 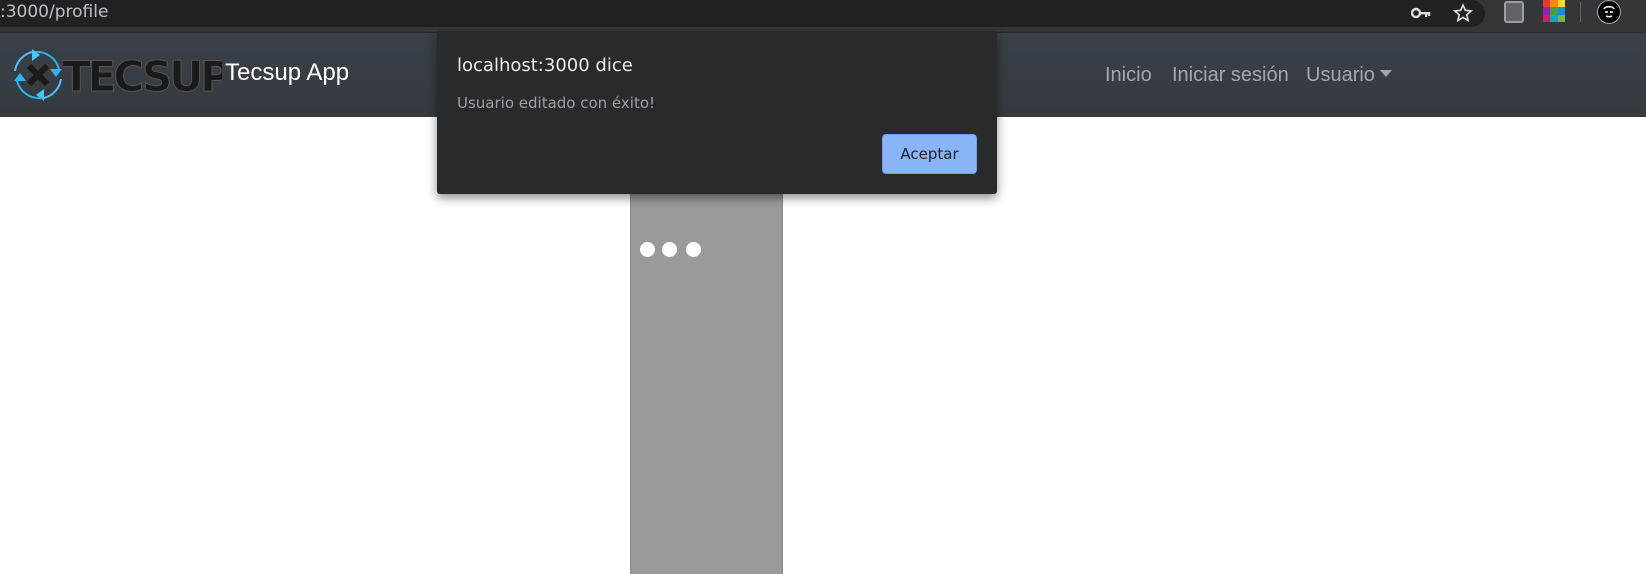 I want to click on nav-dropdown-user: Usuario, so click(x=1349, y=75).